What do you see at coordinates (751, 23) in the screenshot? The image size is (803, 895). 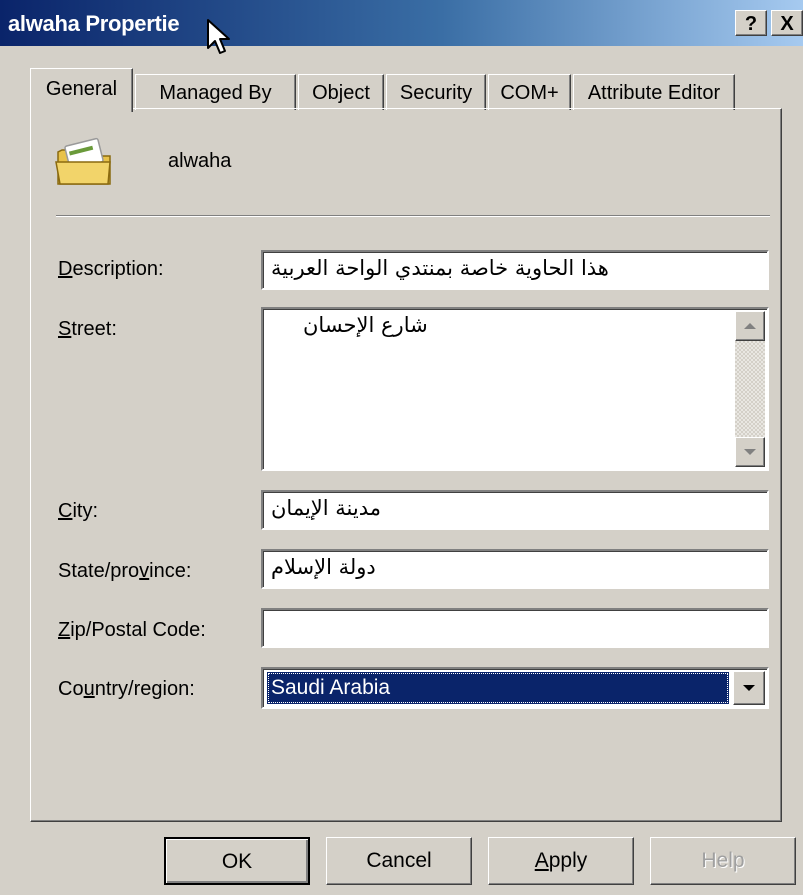 I see `help-title-button: ?` at bounding box center [751, 23].